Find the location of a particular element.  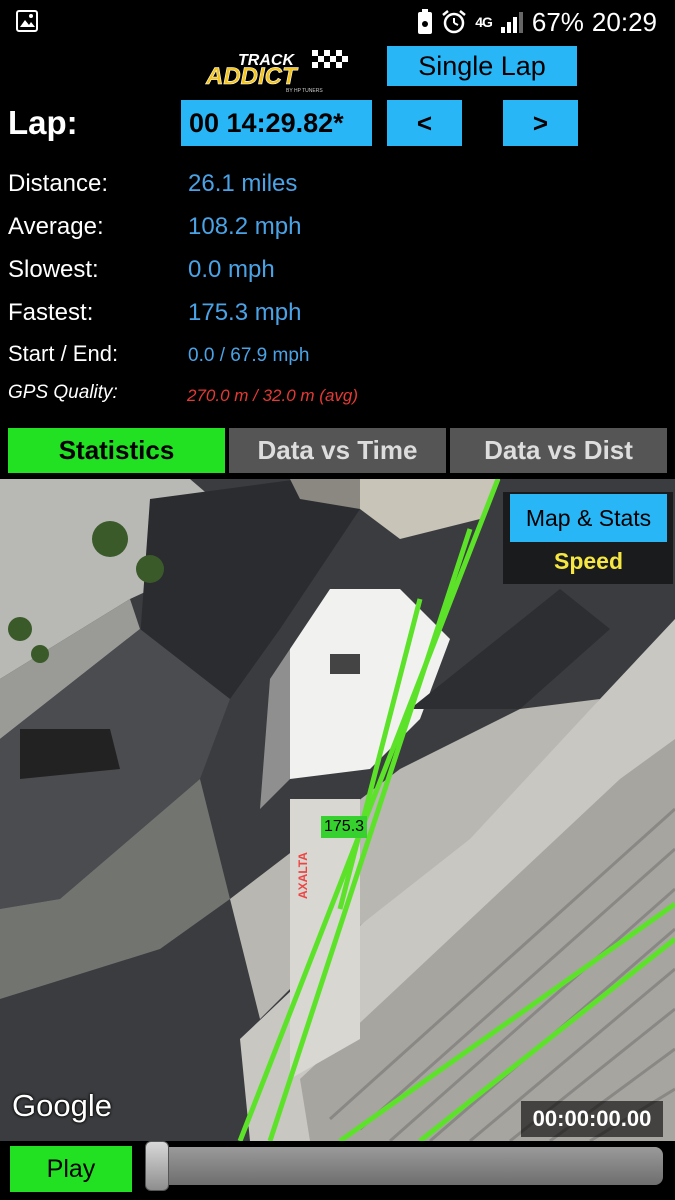

lap-selector: 00 14:29.82* is located at coordinates (276, 123).